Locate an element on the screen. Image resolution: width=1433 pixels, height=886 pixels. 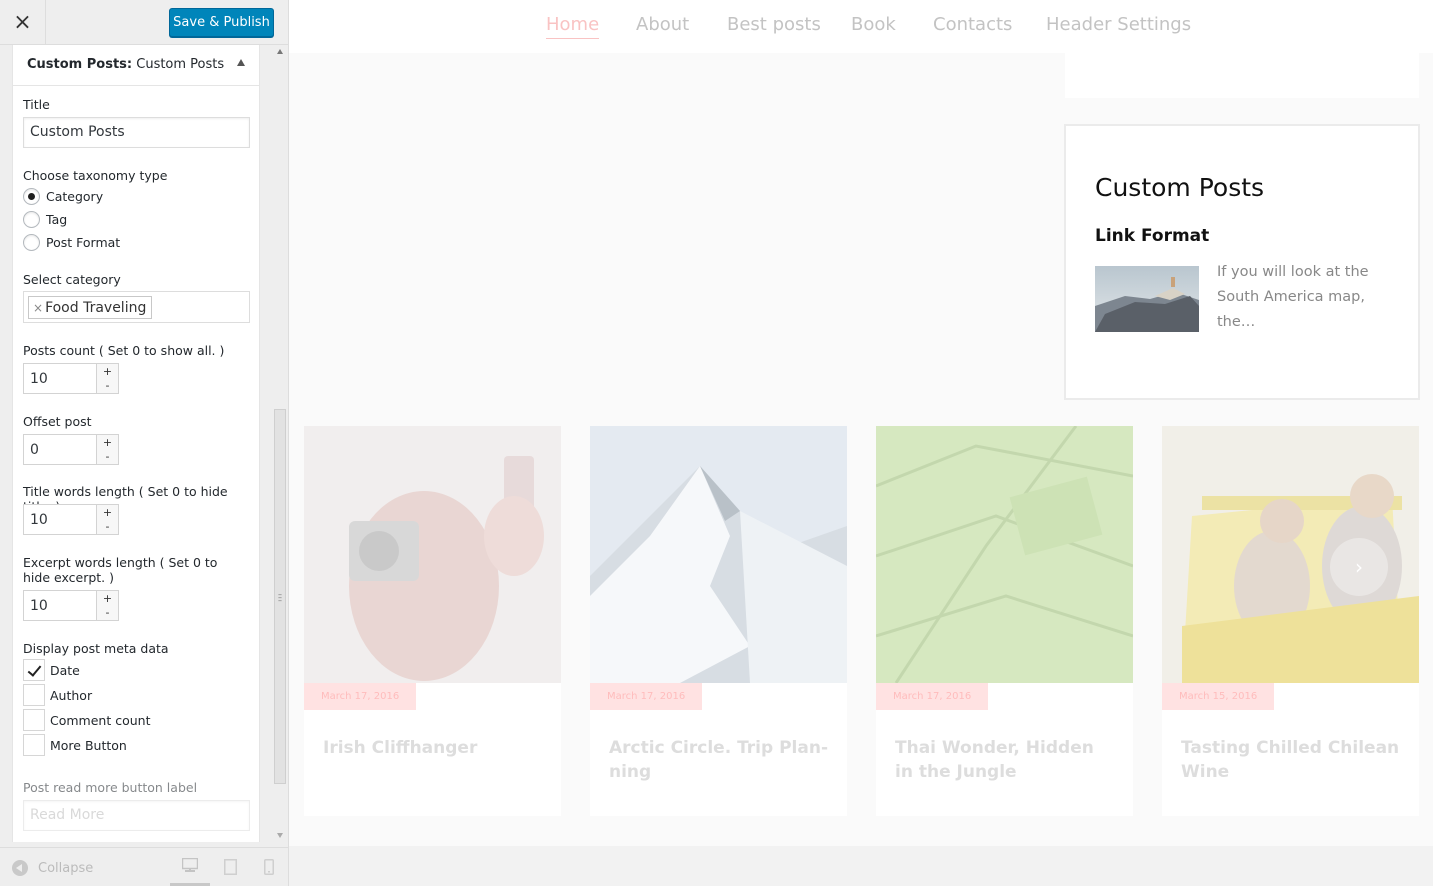
scroll-down-arrow-icon is located at coordinates (280, 835).